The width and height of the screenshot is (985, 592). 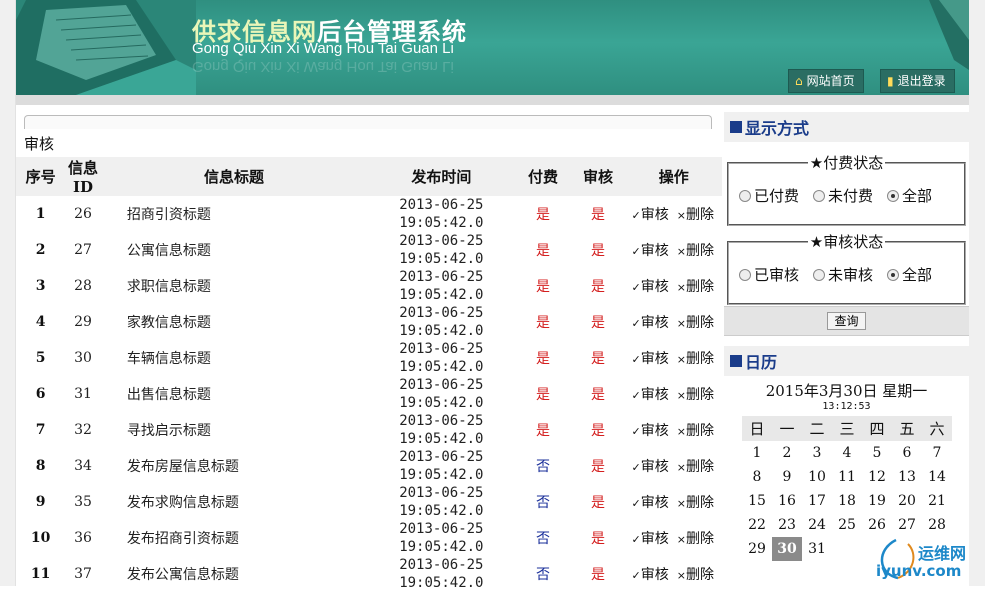 I want to click on audit-status-option: 已审核, so click(x=769, y=274).